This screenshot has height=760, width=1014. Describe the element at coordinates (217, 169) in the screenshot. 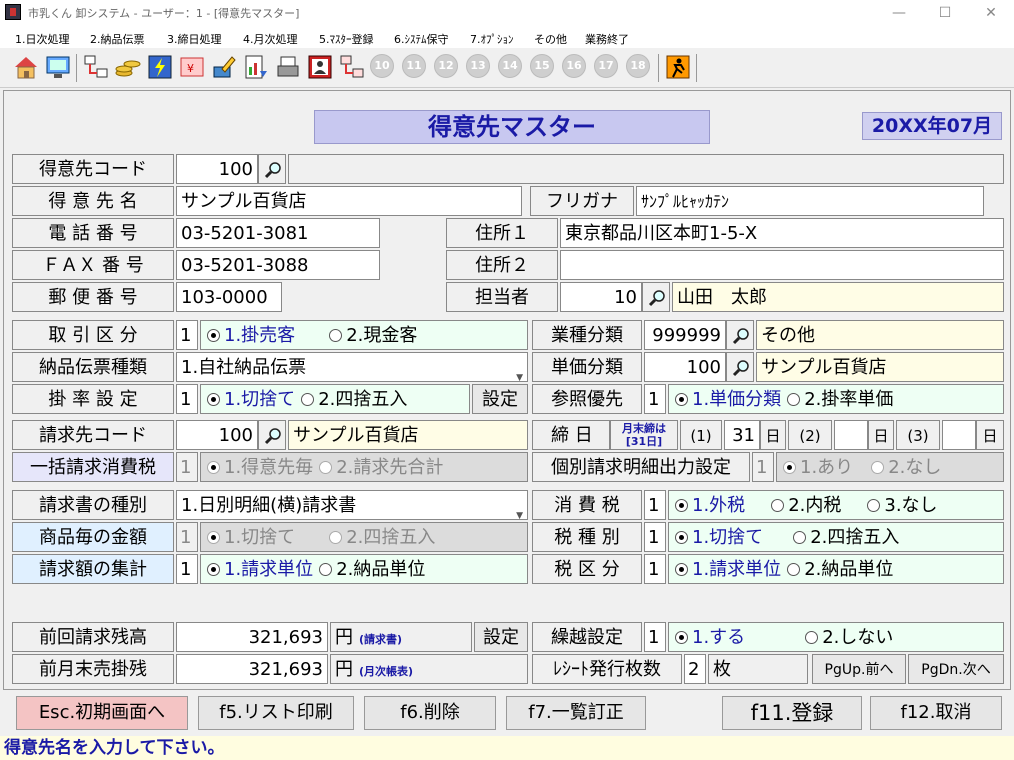

I see `customer-code-input: 100` at that location.